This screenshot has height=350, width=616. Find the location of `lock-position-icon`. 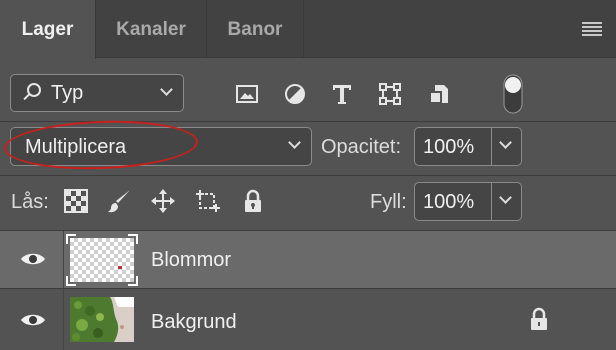

lock-position-icon is located at coordinates (163, 201).